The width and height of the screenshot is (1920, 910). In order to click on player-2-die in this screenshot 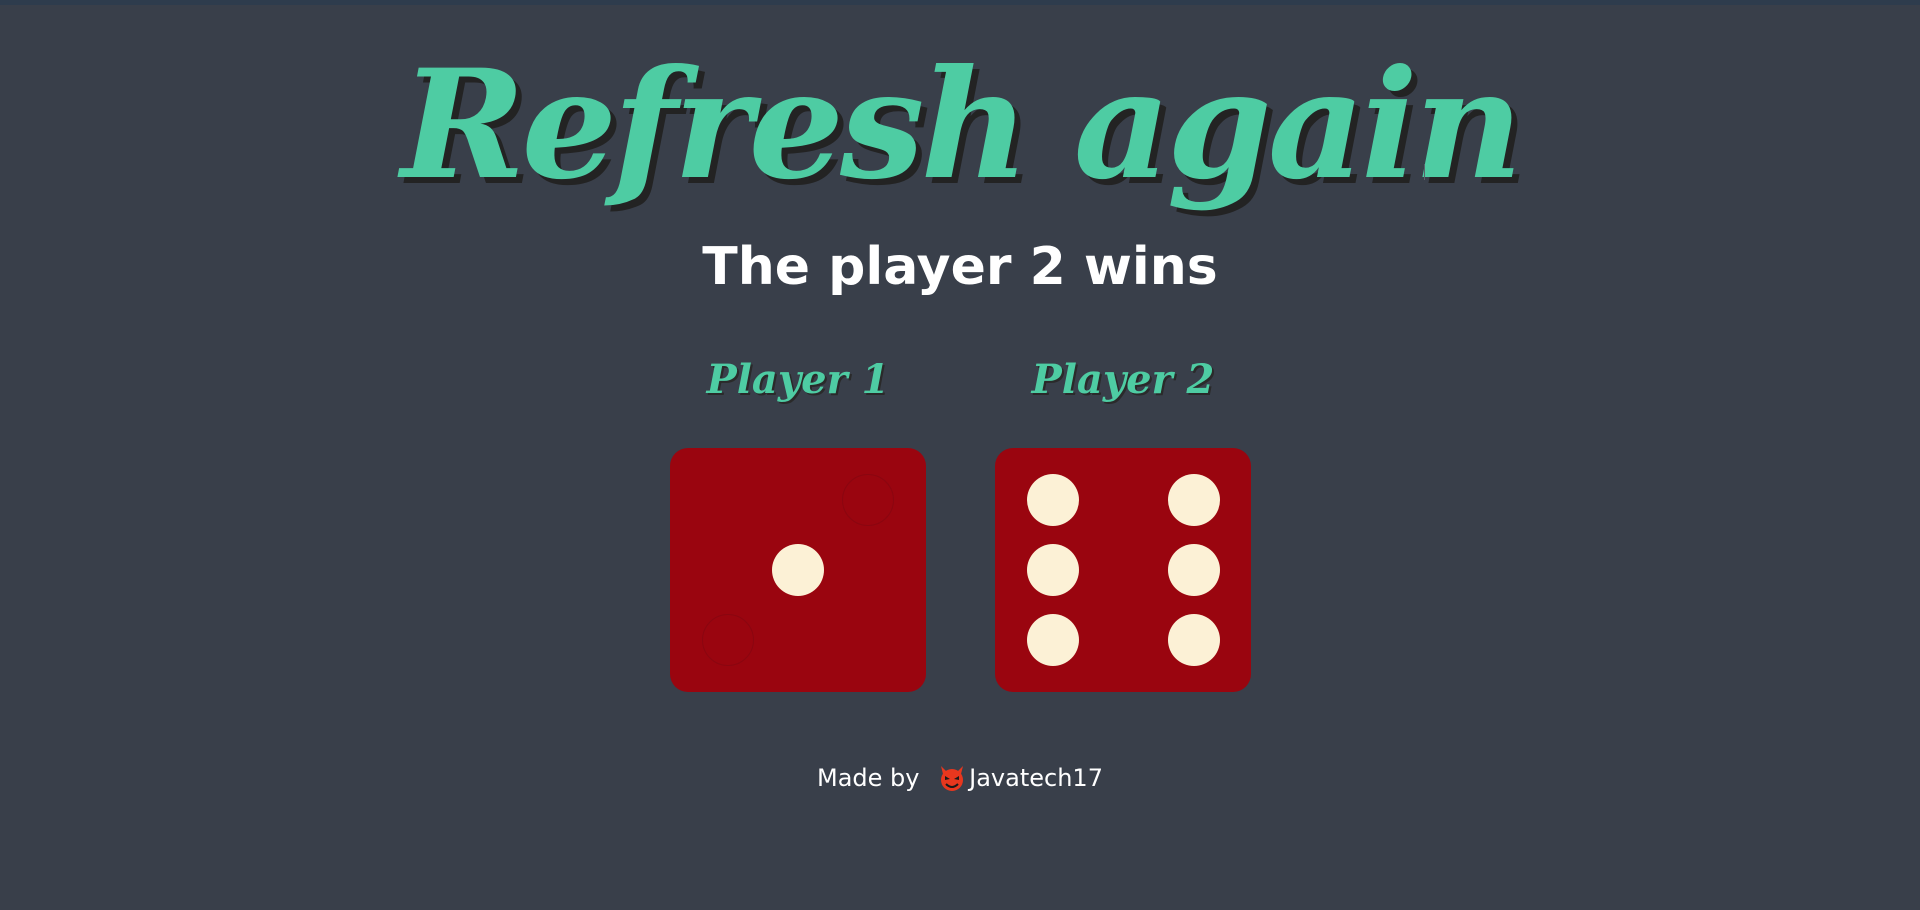, I will do `click(1123, 570)`.